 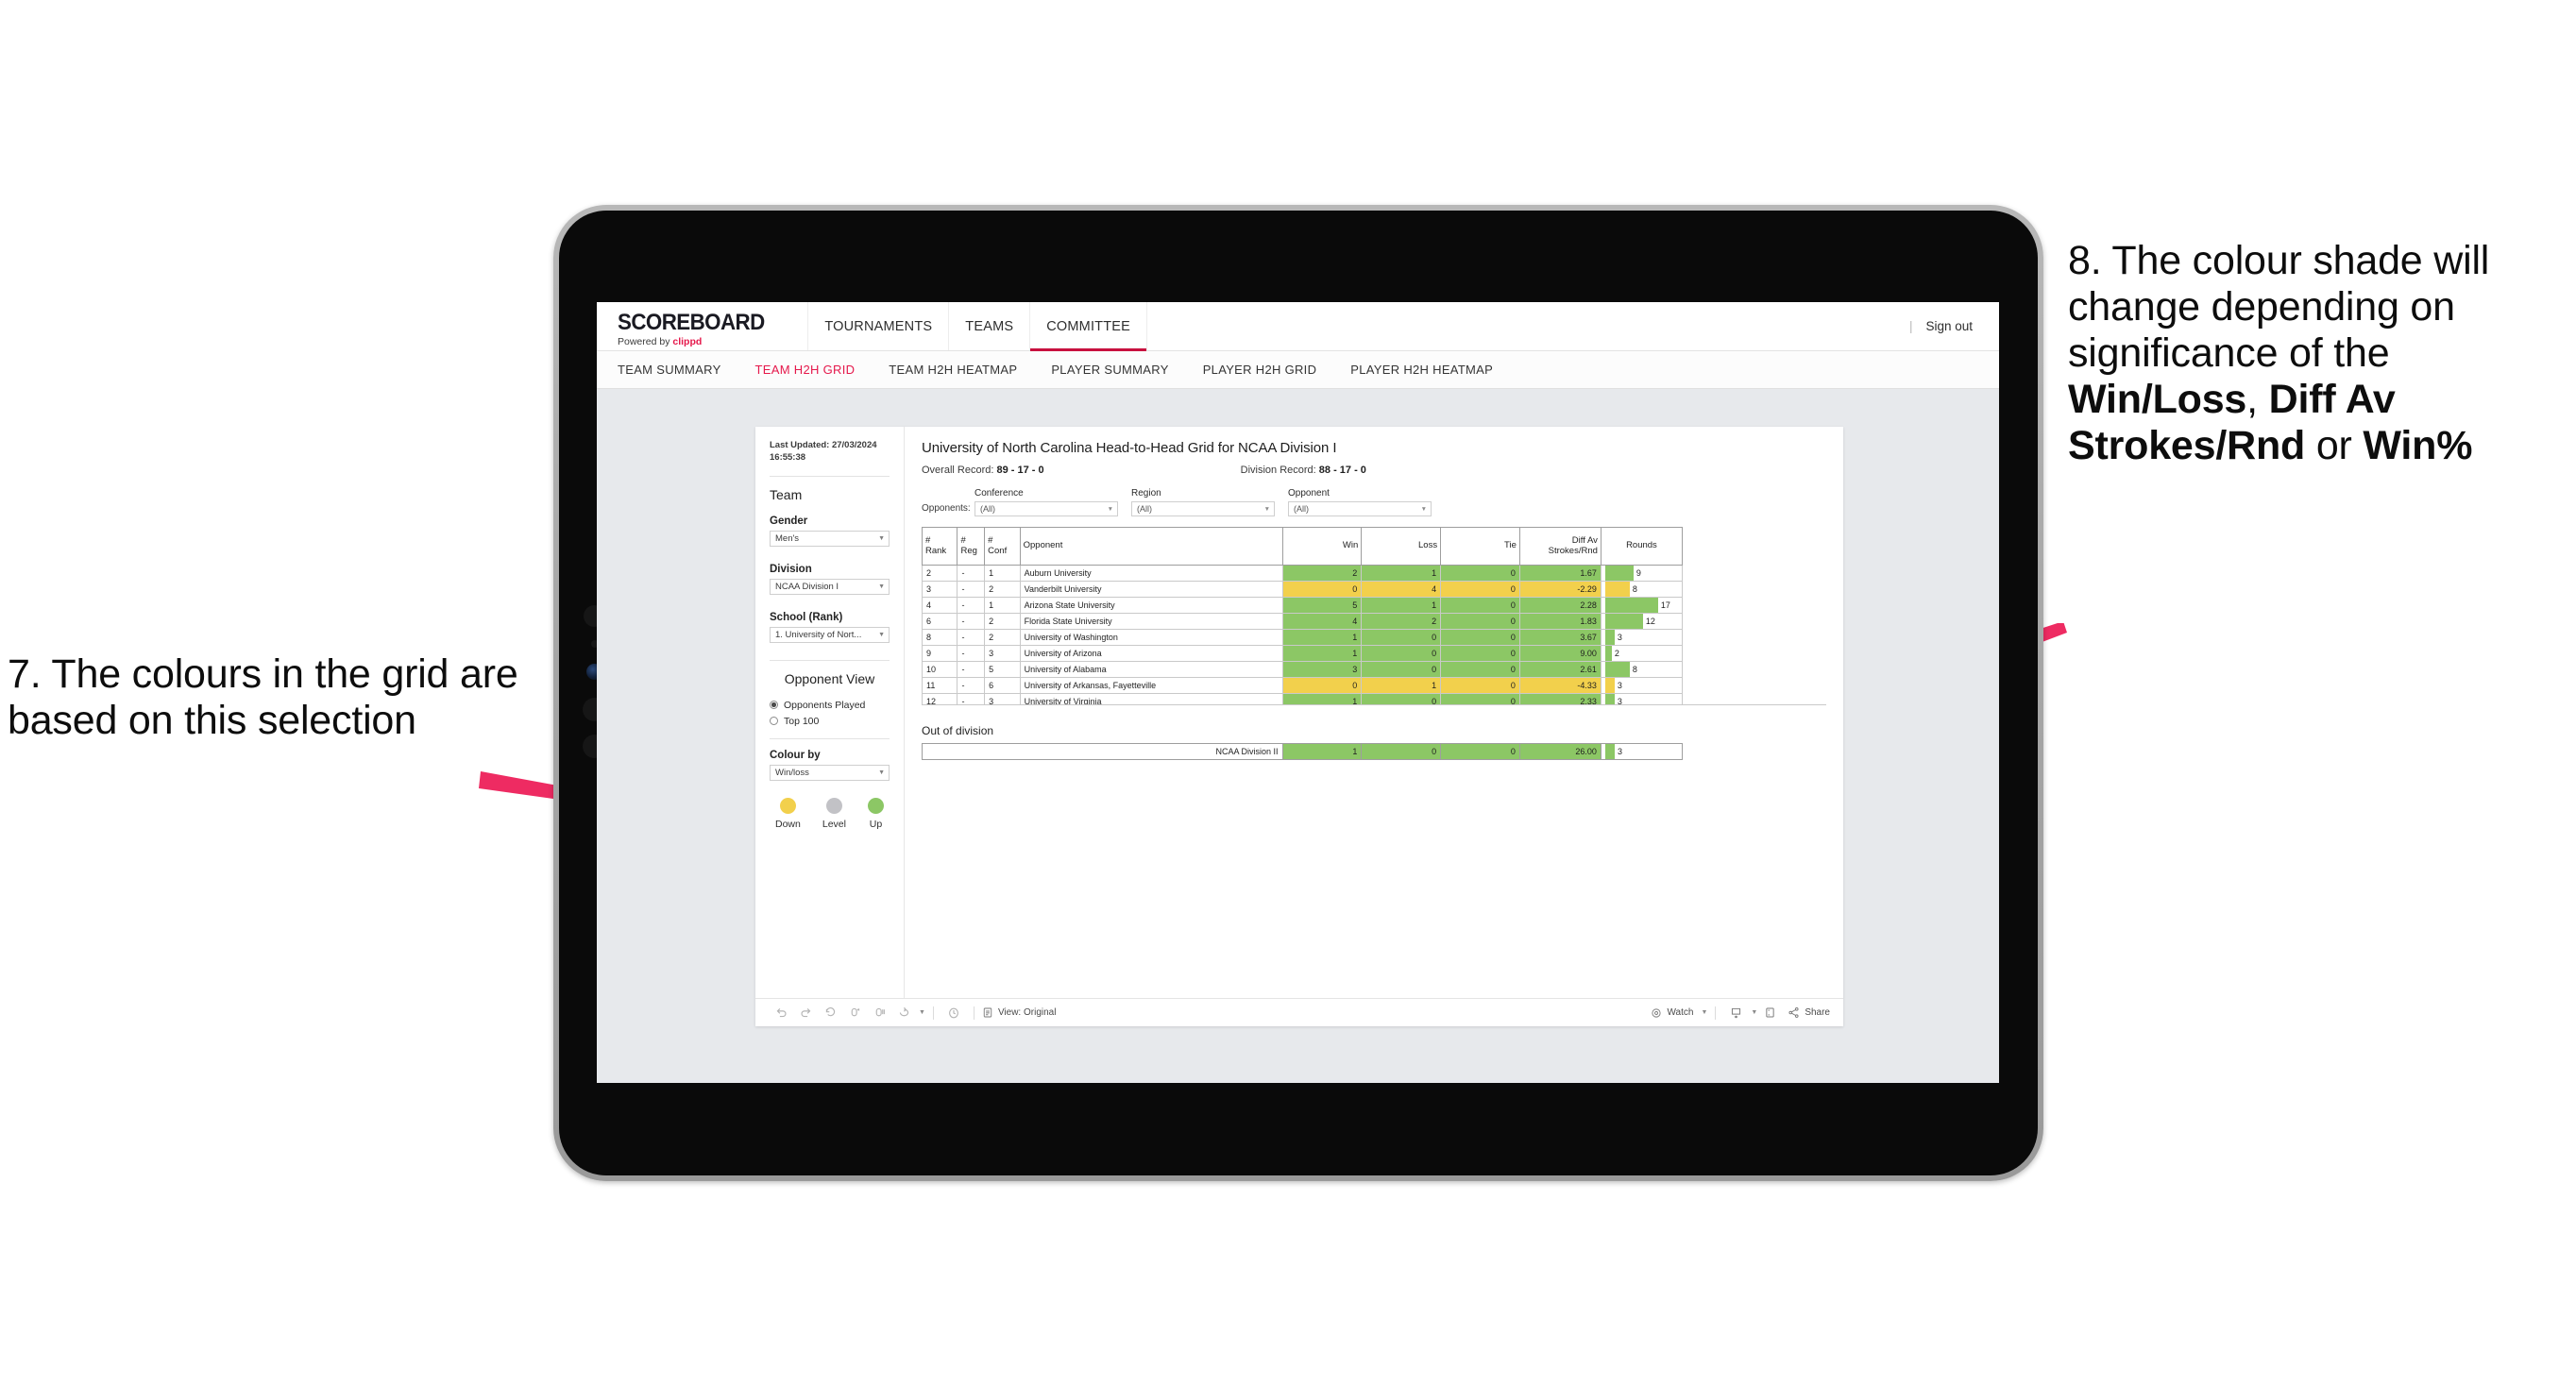 What do you see at coordinates (830, 1013) in the screenshot?
I see `revert-icon` at bounding box center [830, 1013].